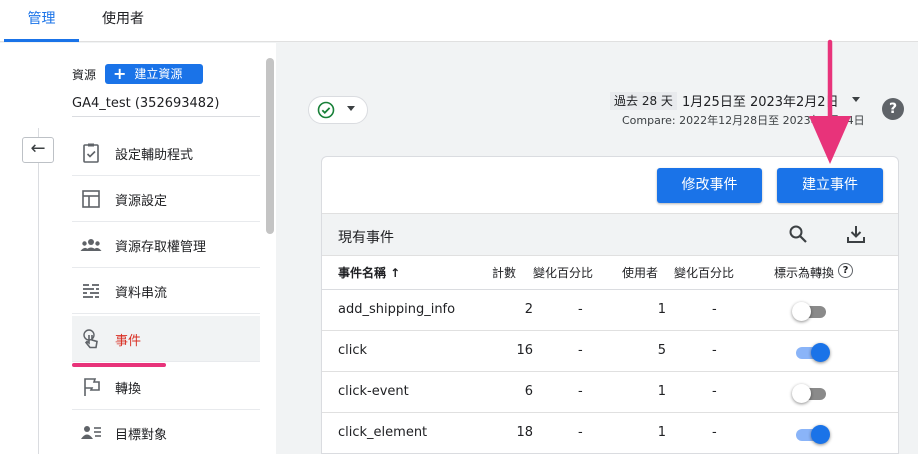  Describe the element at coordinates (91, 153) in the screenshot. I see `clipboard-check-icon` at that location.